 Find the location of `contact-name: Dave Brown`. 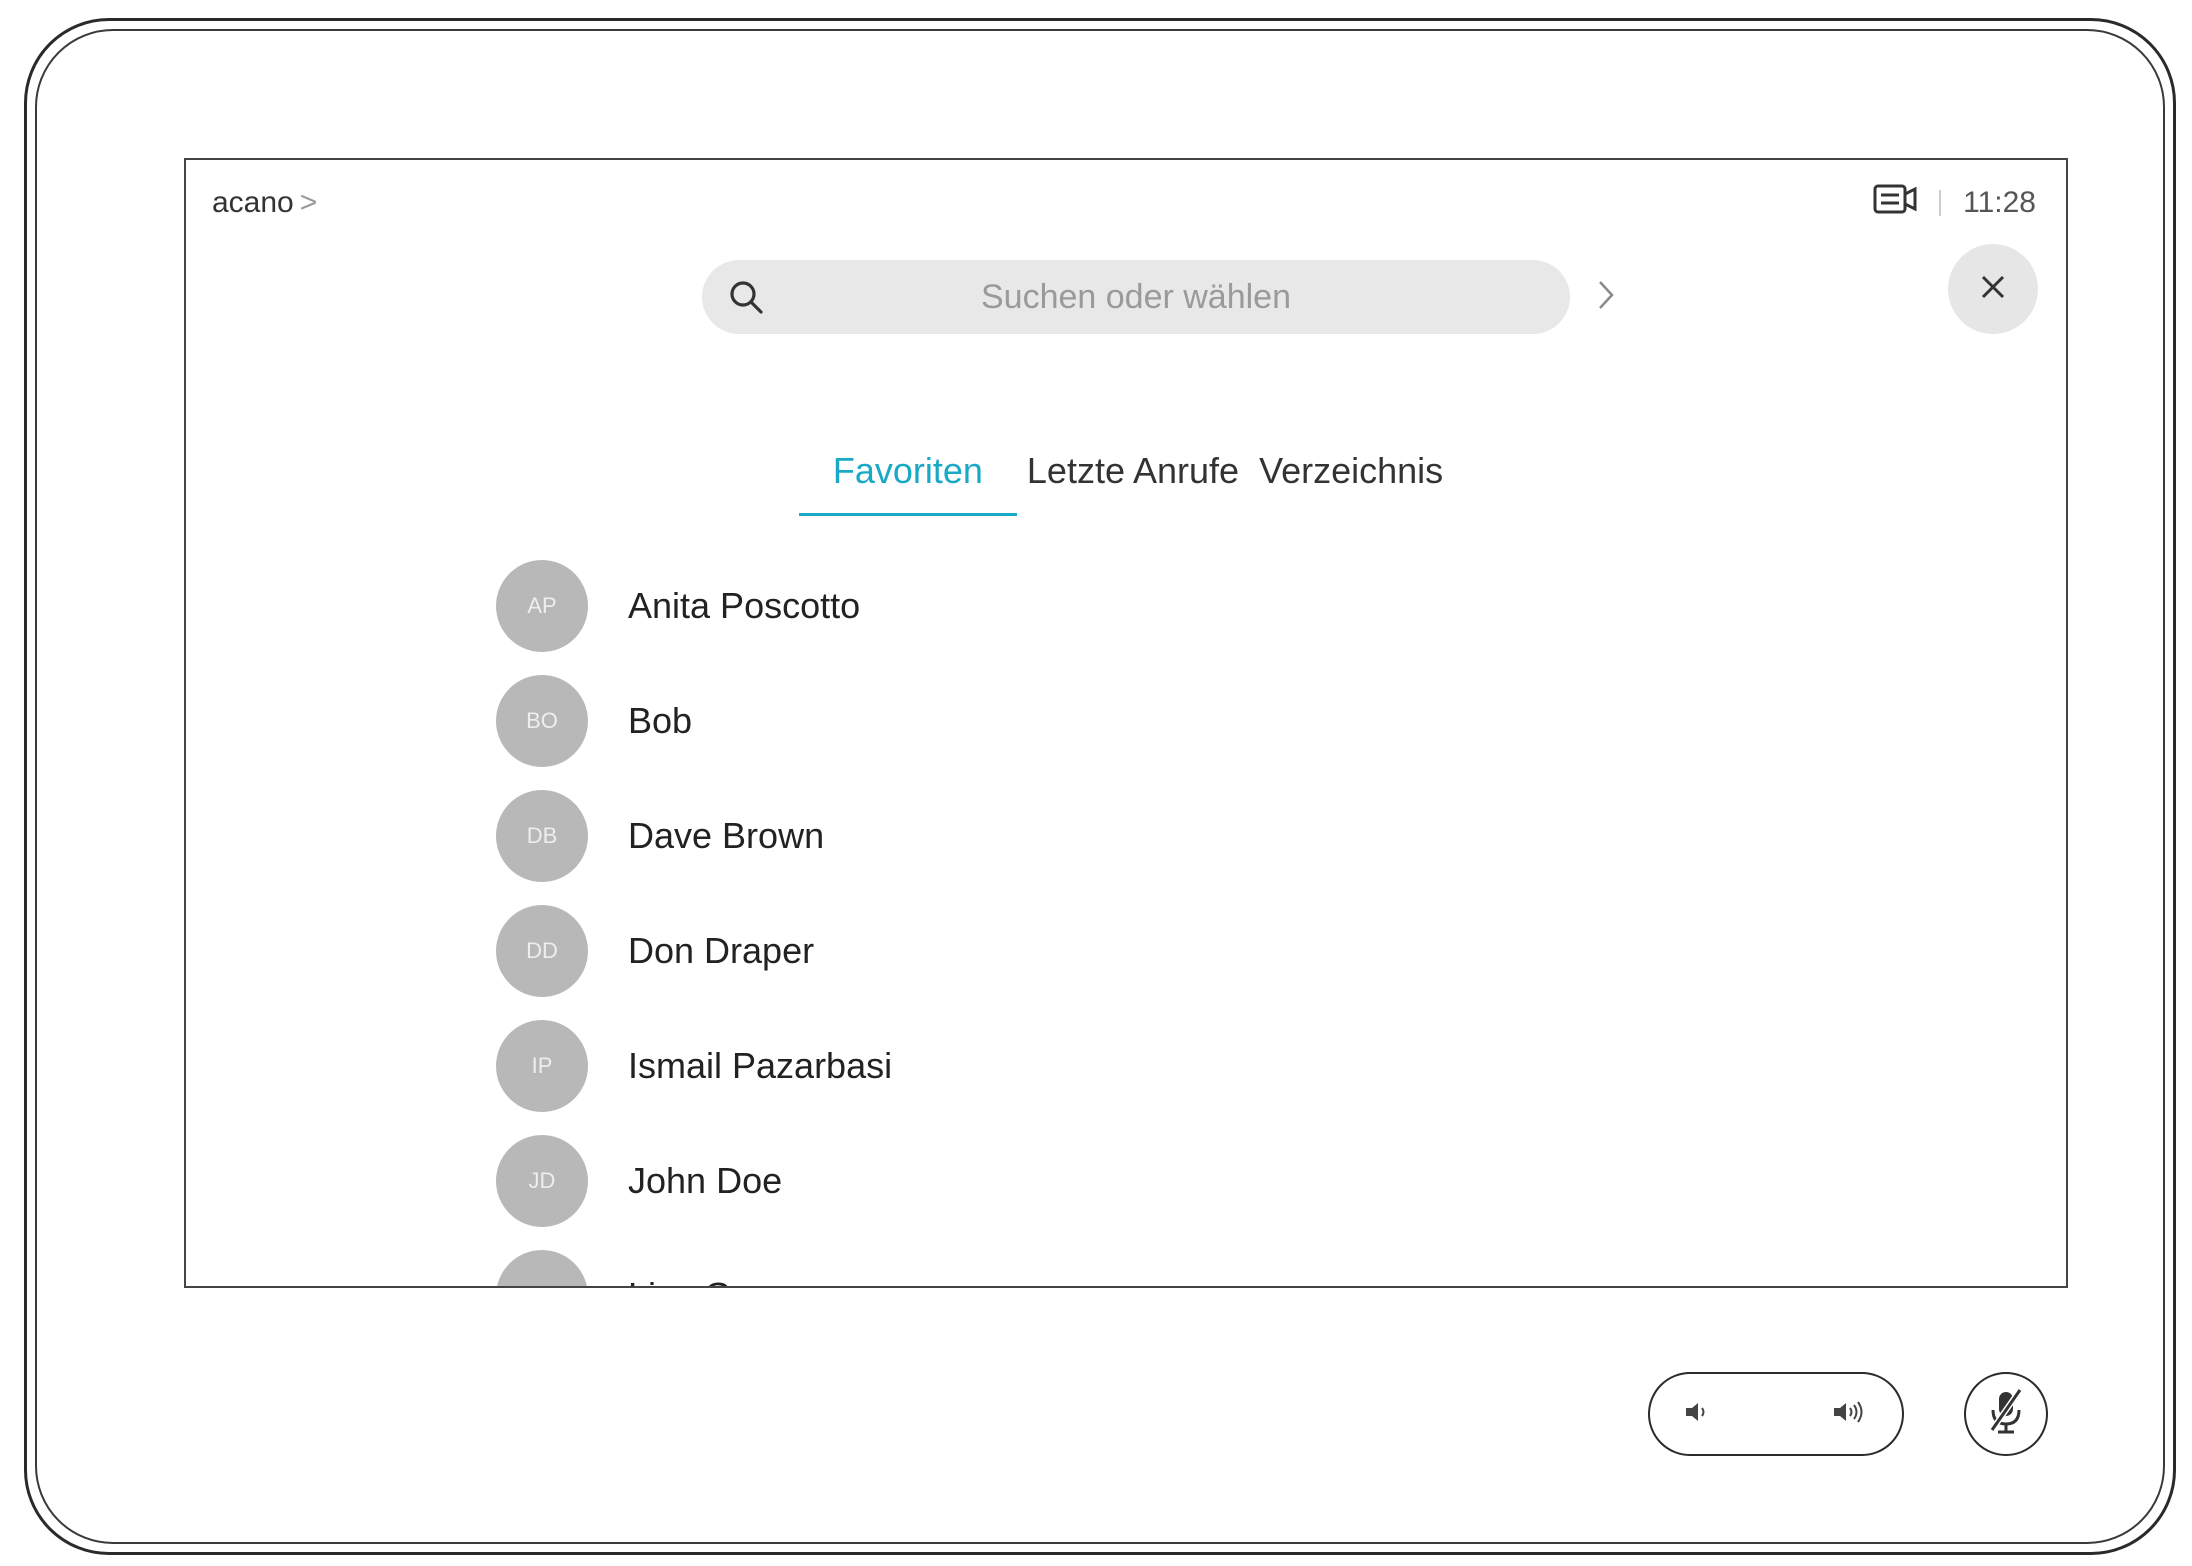

contact-name: Dave Brown is located at coordinates (726, 835).